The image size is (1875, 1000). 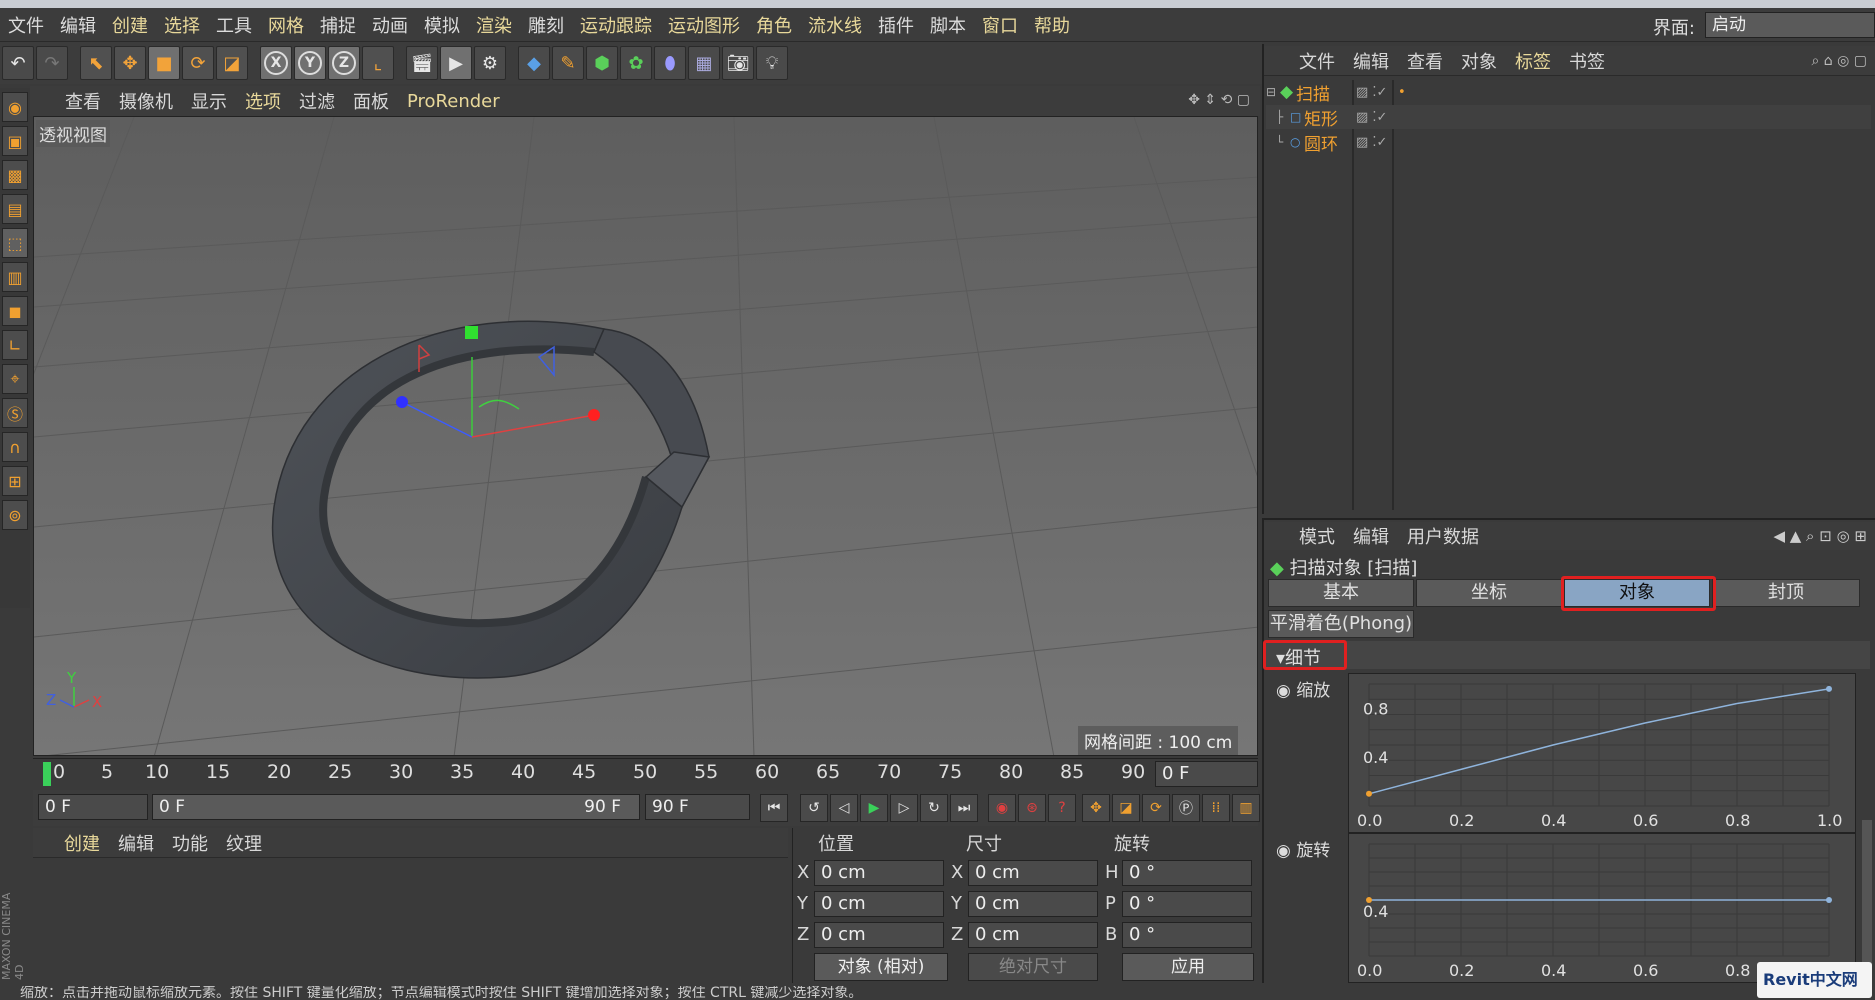 I want to click on next-key-button: ↻, so click(x=934, y=808).